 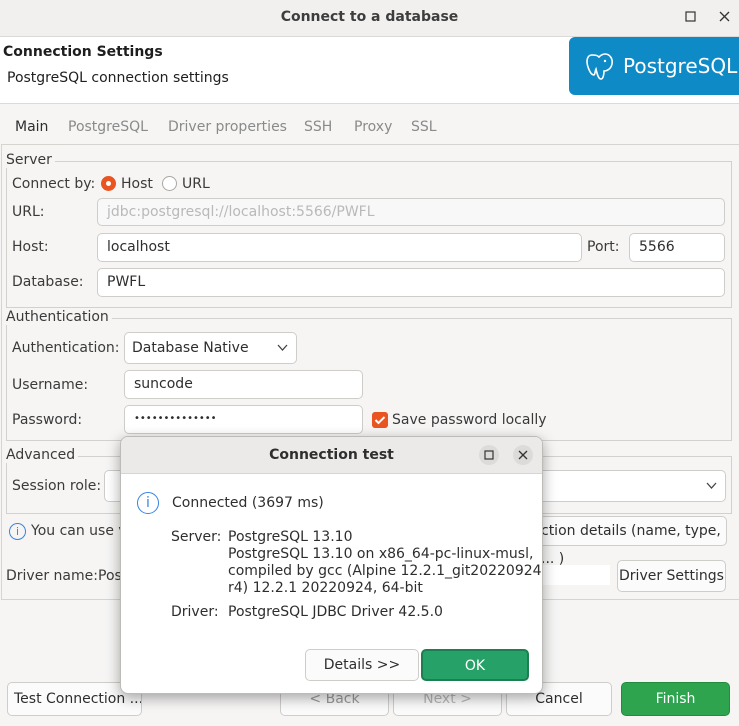 What do you see at coordinates (380, 420) in the screenshot?
I see `save-password-checkbox` at bounding box center [380, 420].